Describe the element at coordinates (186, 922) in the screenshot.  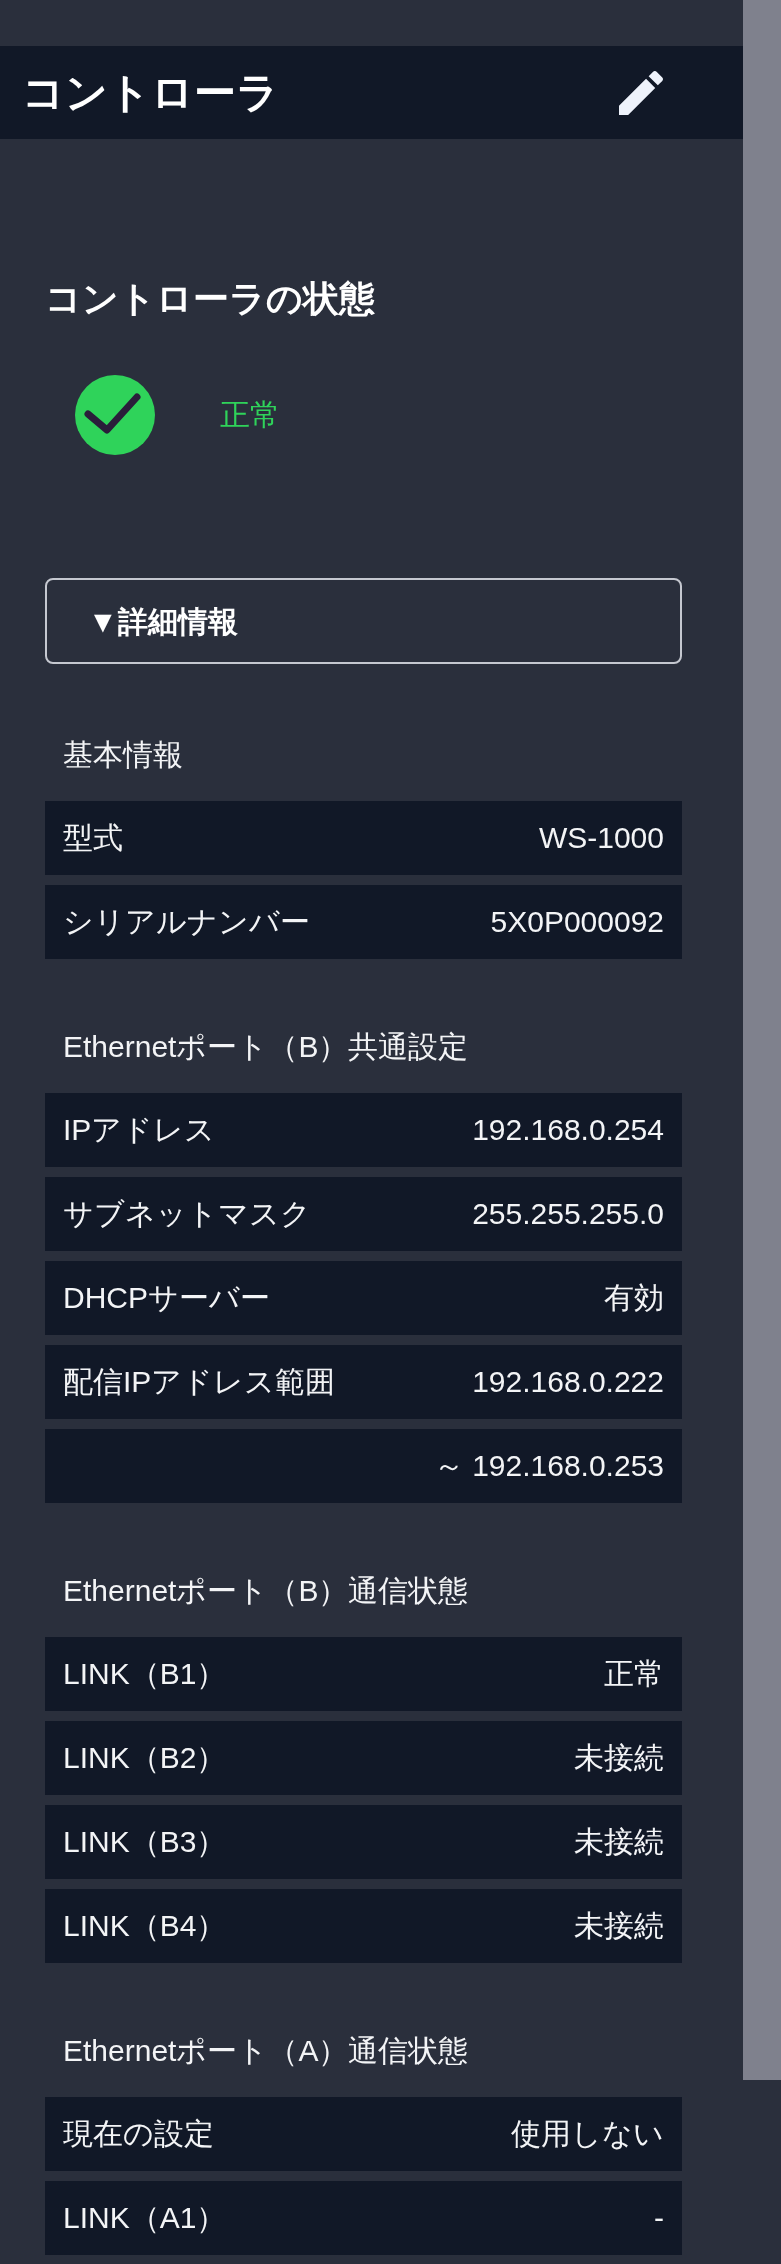
I see `row-label: シリアルナンバー` at that location.